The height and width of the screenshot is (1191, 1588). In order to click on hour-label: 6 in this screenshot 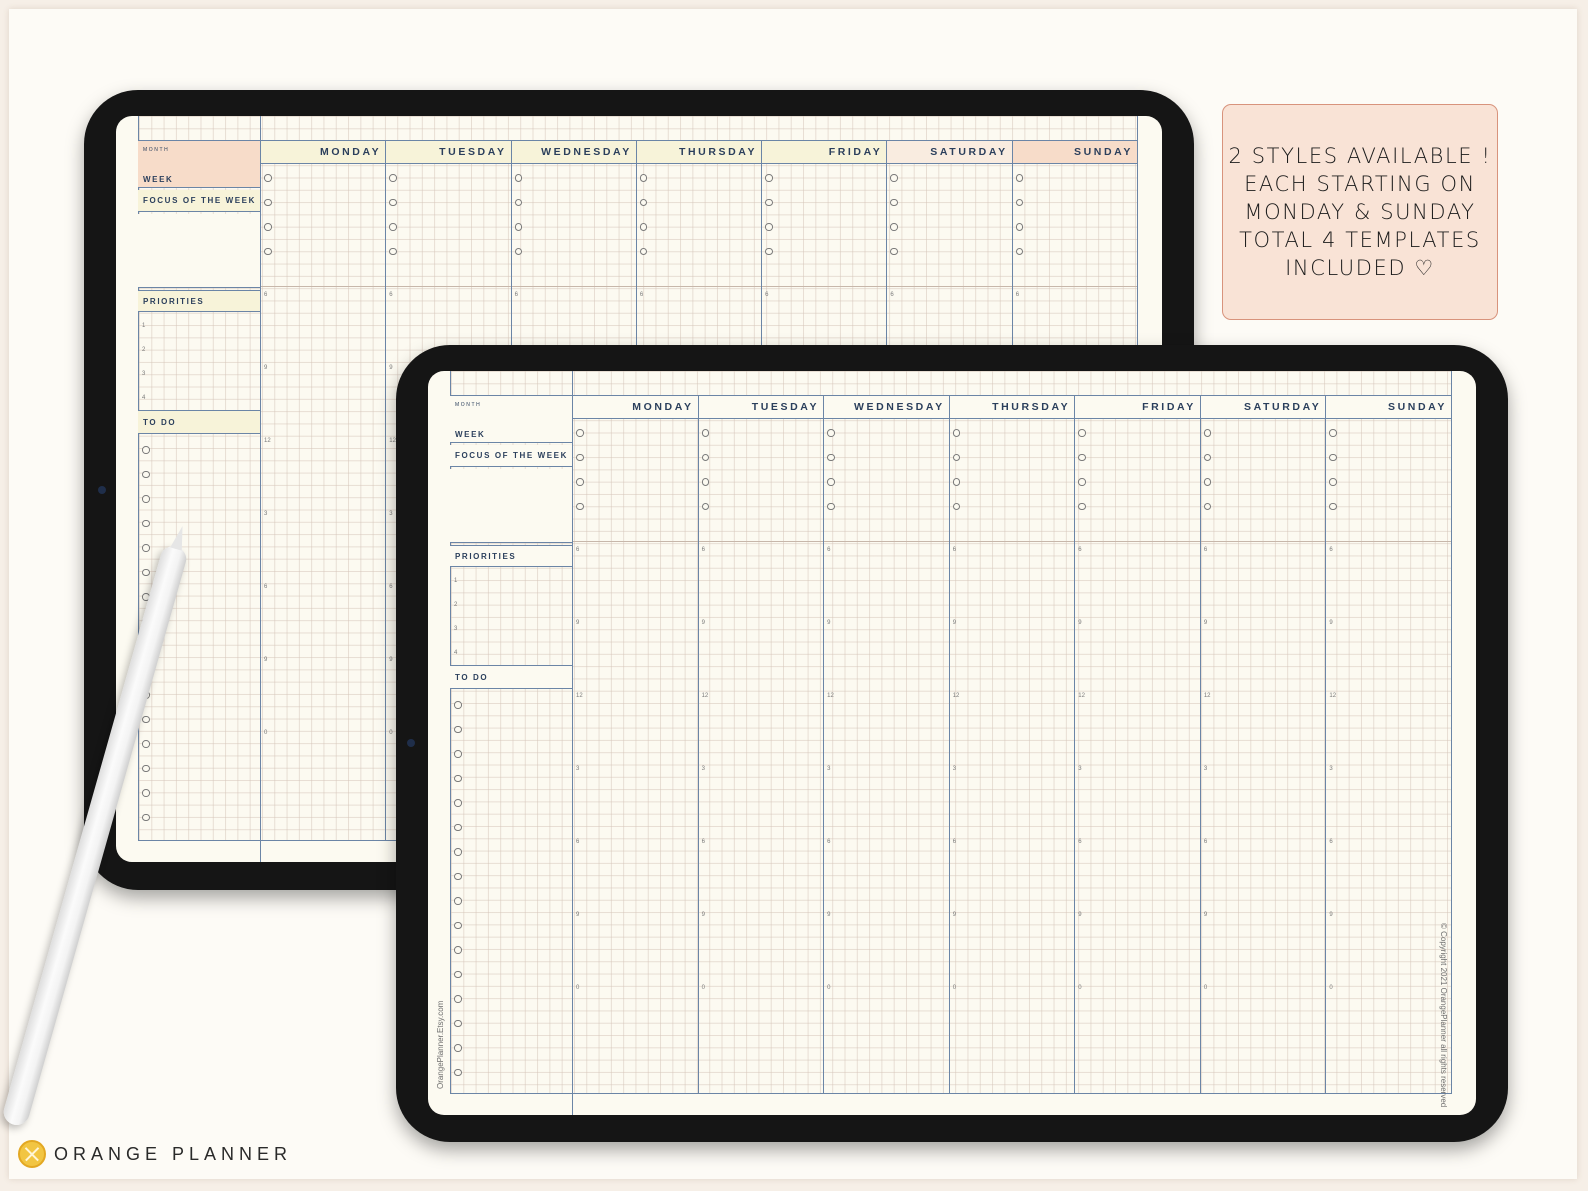, I will do `click(829, 550)`.